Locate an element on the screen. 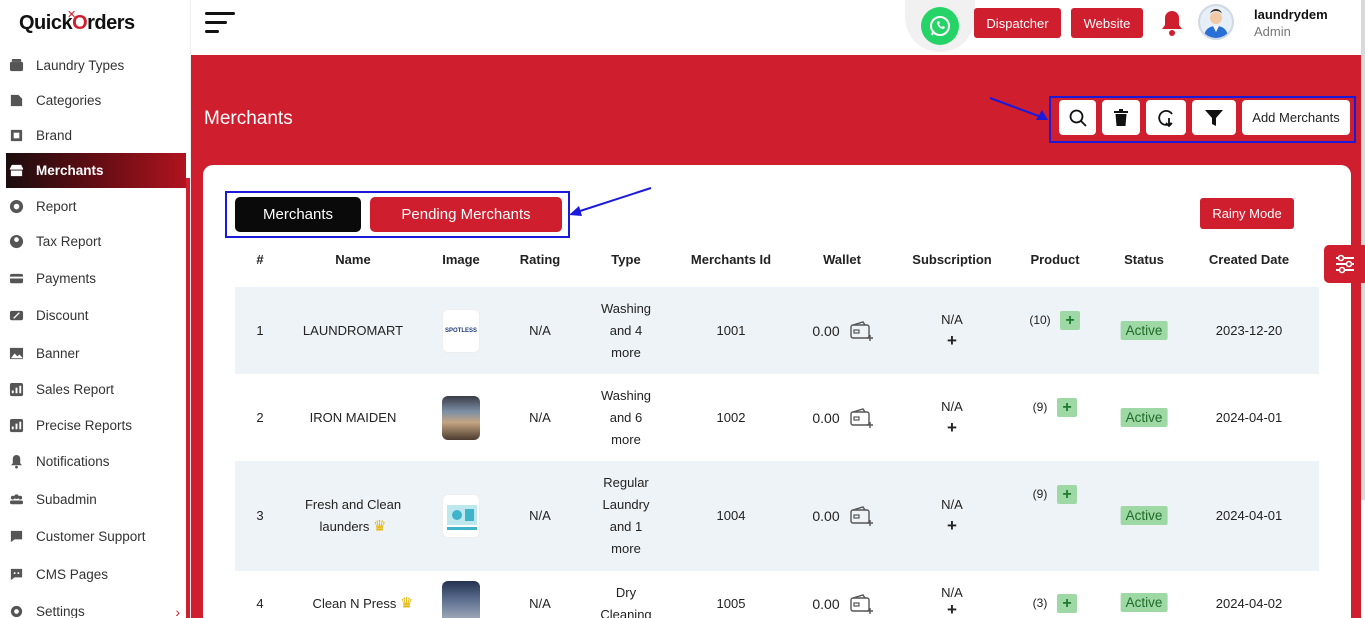 This screenshot has width=1365, height=618. cms-icon is located at coordinates (16, 575).